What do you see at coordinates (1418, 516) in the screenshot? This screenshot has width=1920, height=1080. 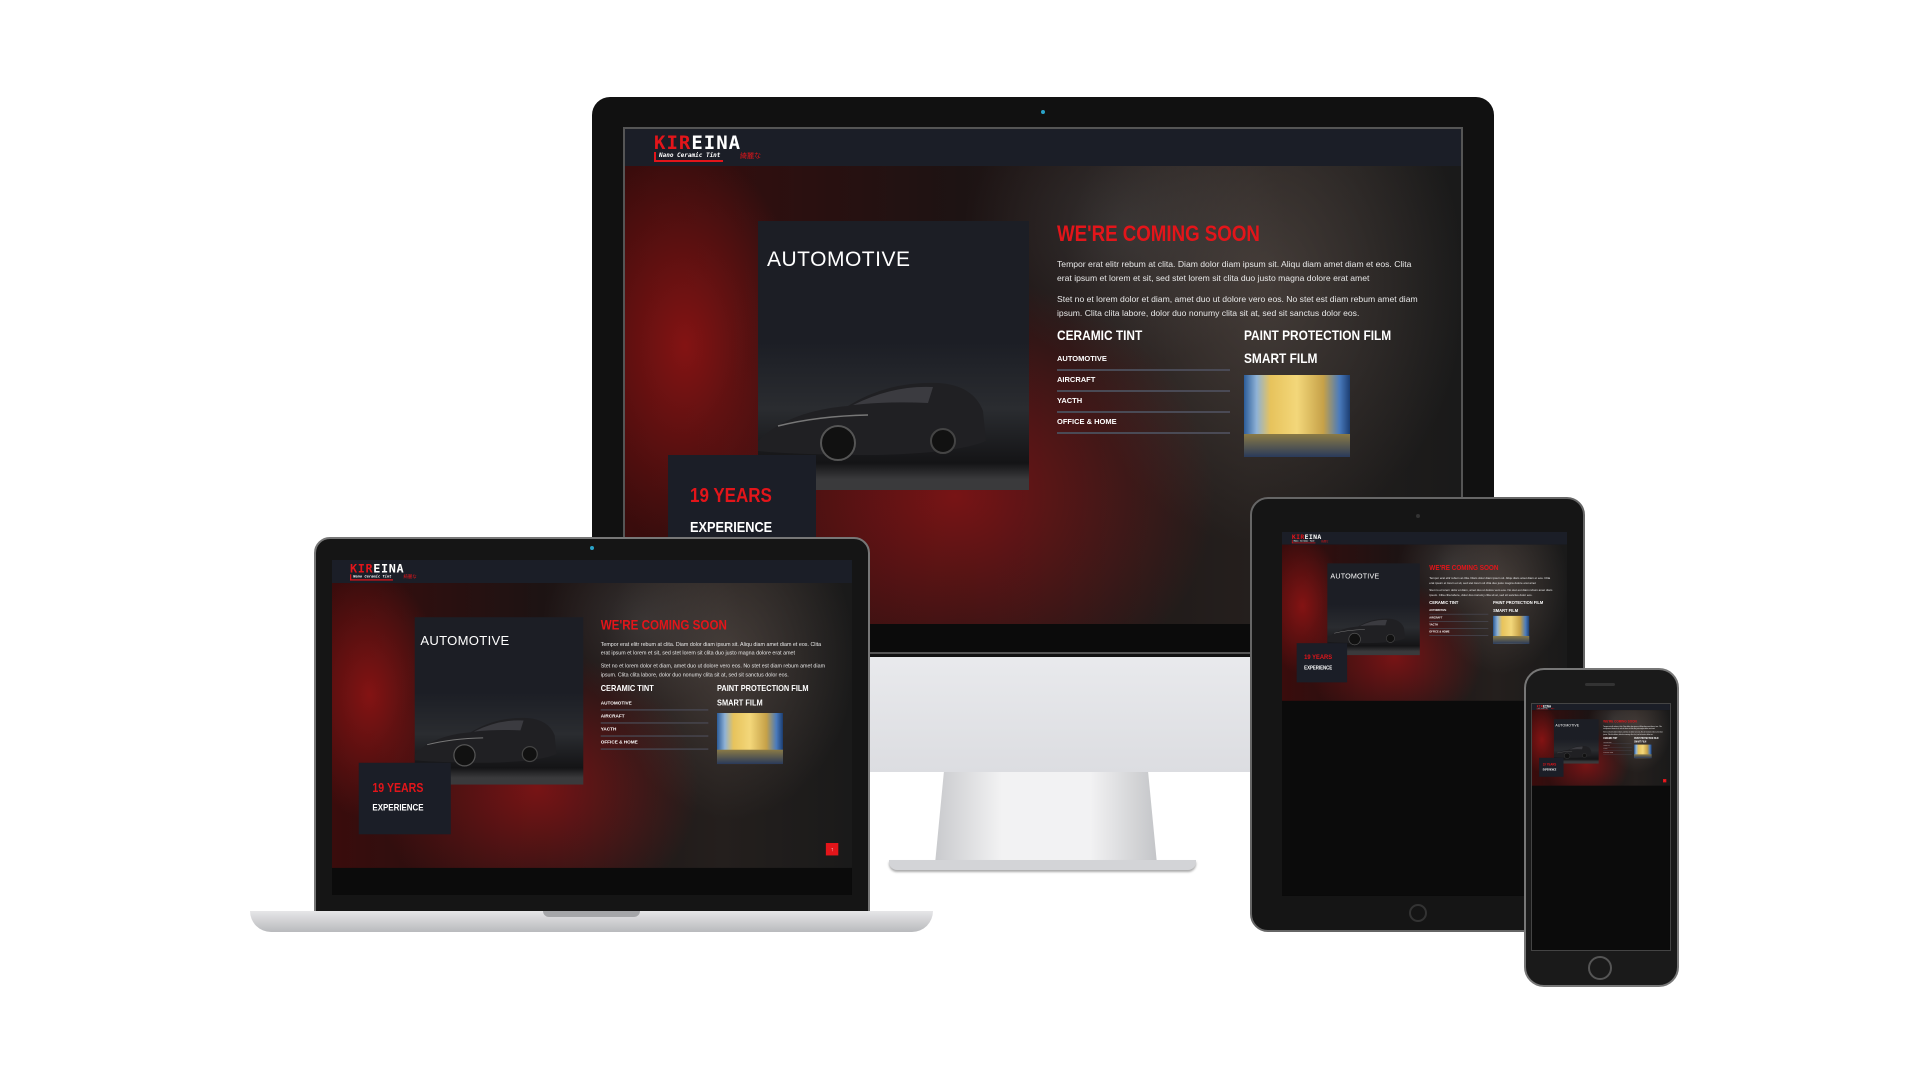 I see `tablet-camera` at bounding box center [1418, 516].